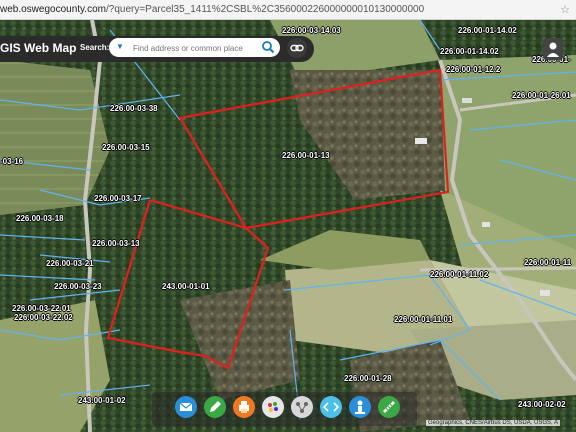 This screenshot has width=576, height=432. I want to click on measure-tool-button, so click(389, 407).